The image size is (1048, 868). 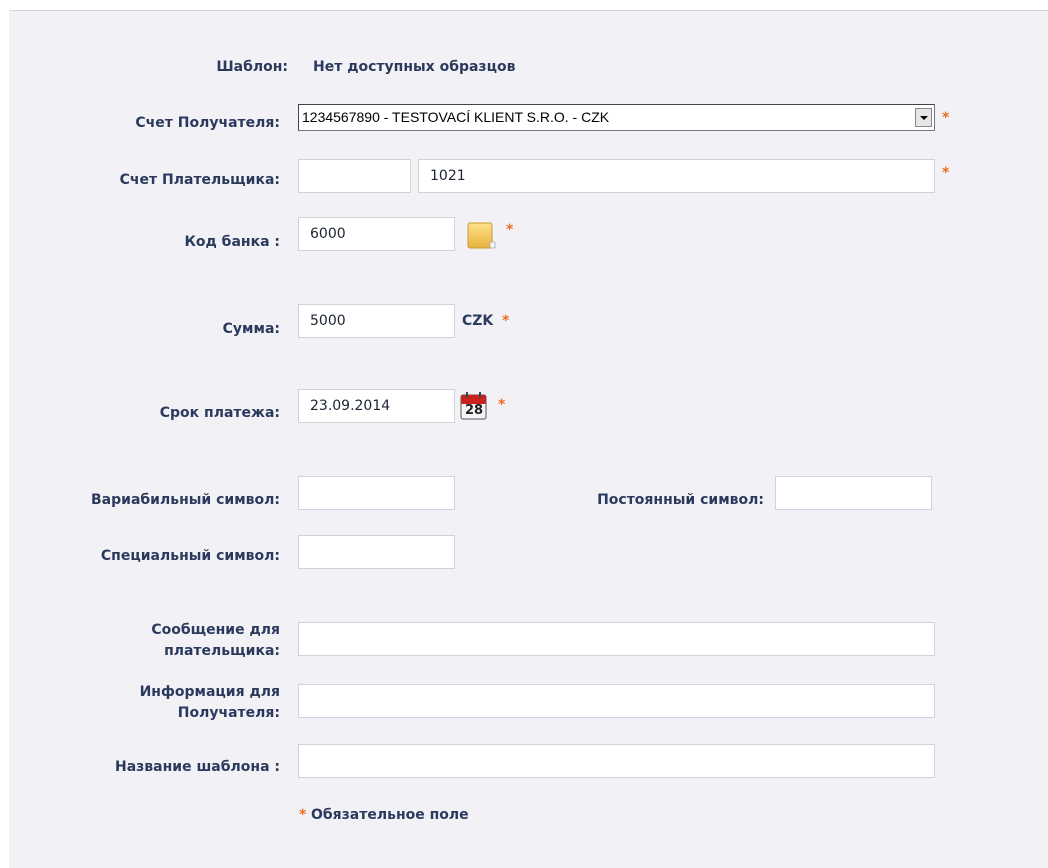 I want to click on currency-label: CZK, so click(x=478, y=321).